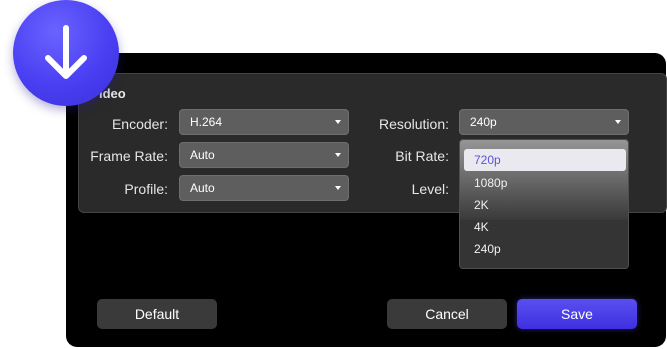  What do you see at coordinates (481, 227) in the screenshot?
I see `menu-option-4k: 4K` at bounding box center [481, 227].